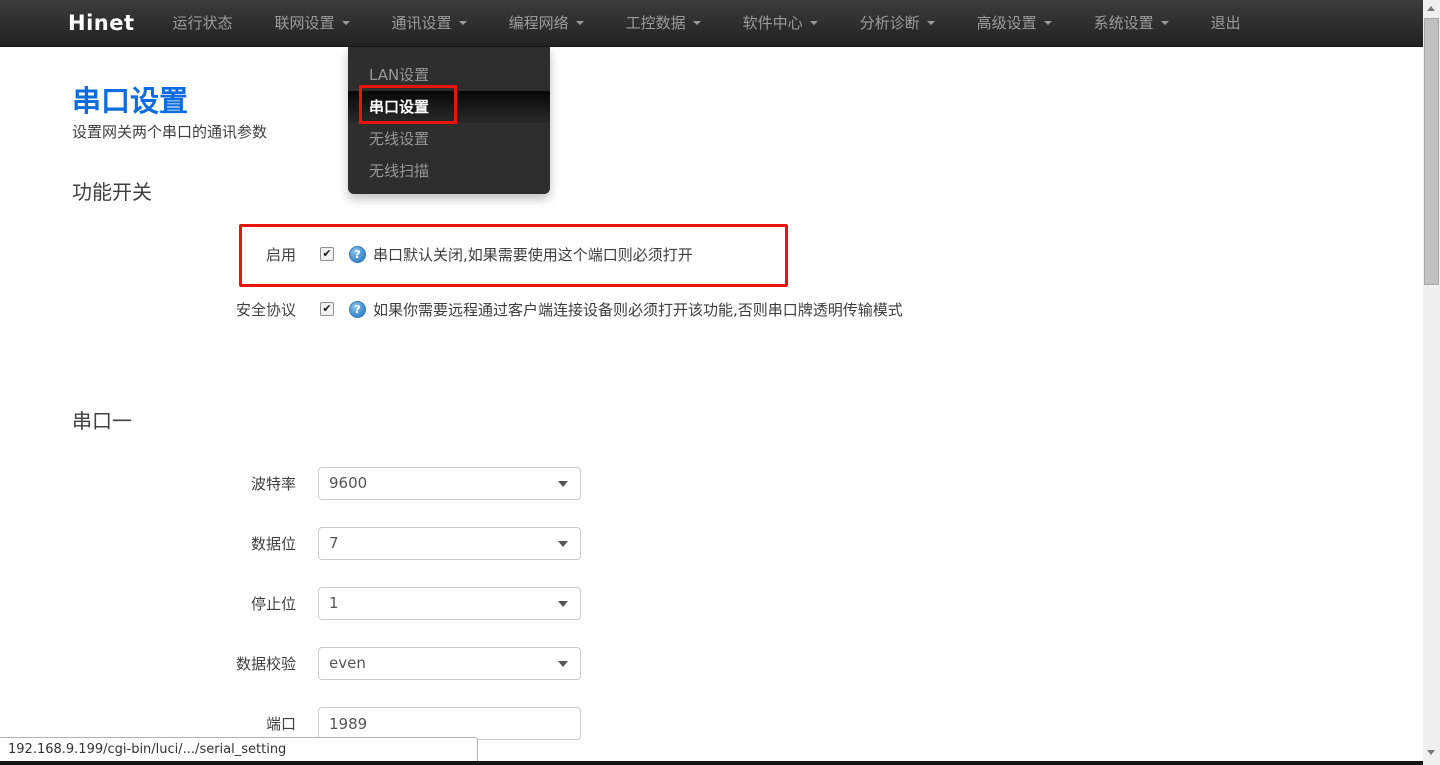  I want to click on triangle-down-icon, so click(1431, 752).